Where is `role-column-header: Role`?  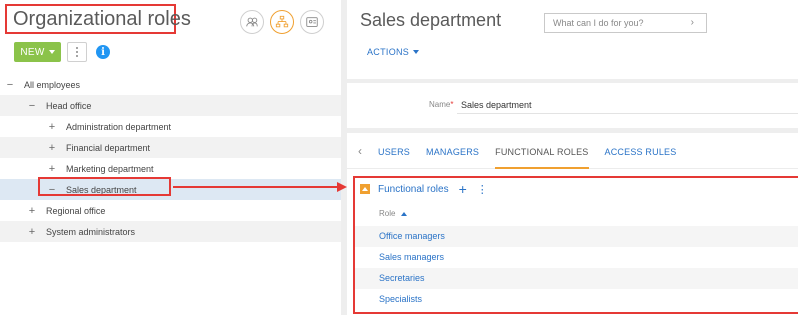 role-column-header: Role is located at coordinates (393, 213).